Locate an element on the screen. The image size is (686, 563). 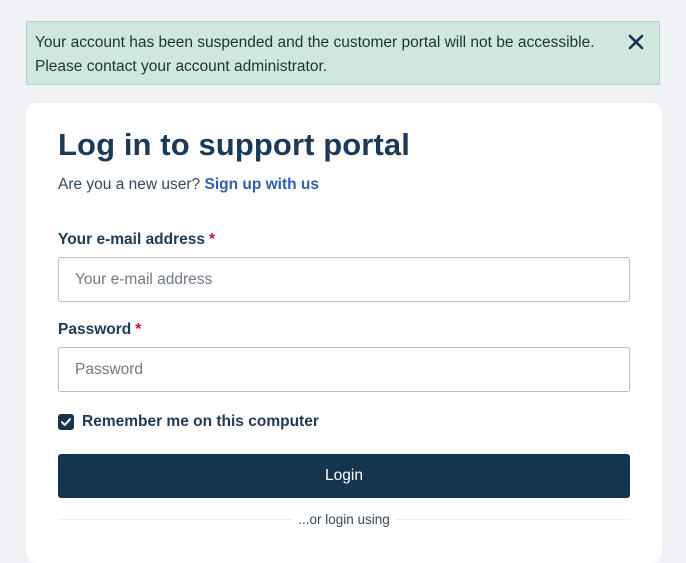
password-label-text: Password is located at coordinates (95, 329).